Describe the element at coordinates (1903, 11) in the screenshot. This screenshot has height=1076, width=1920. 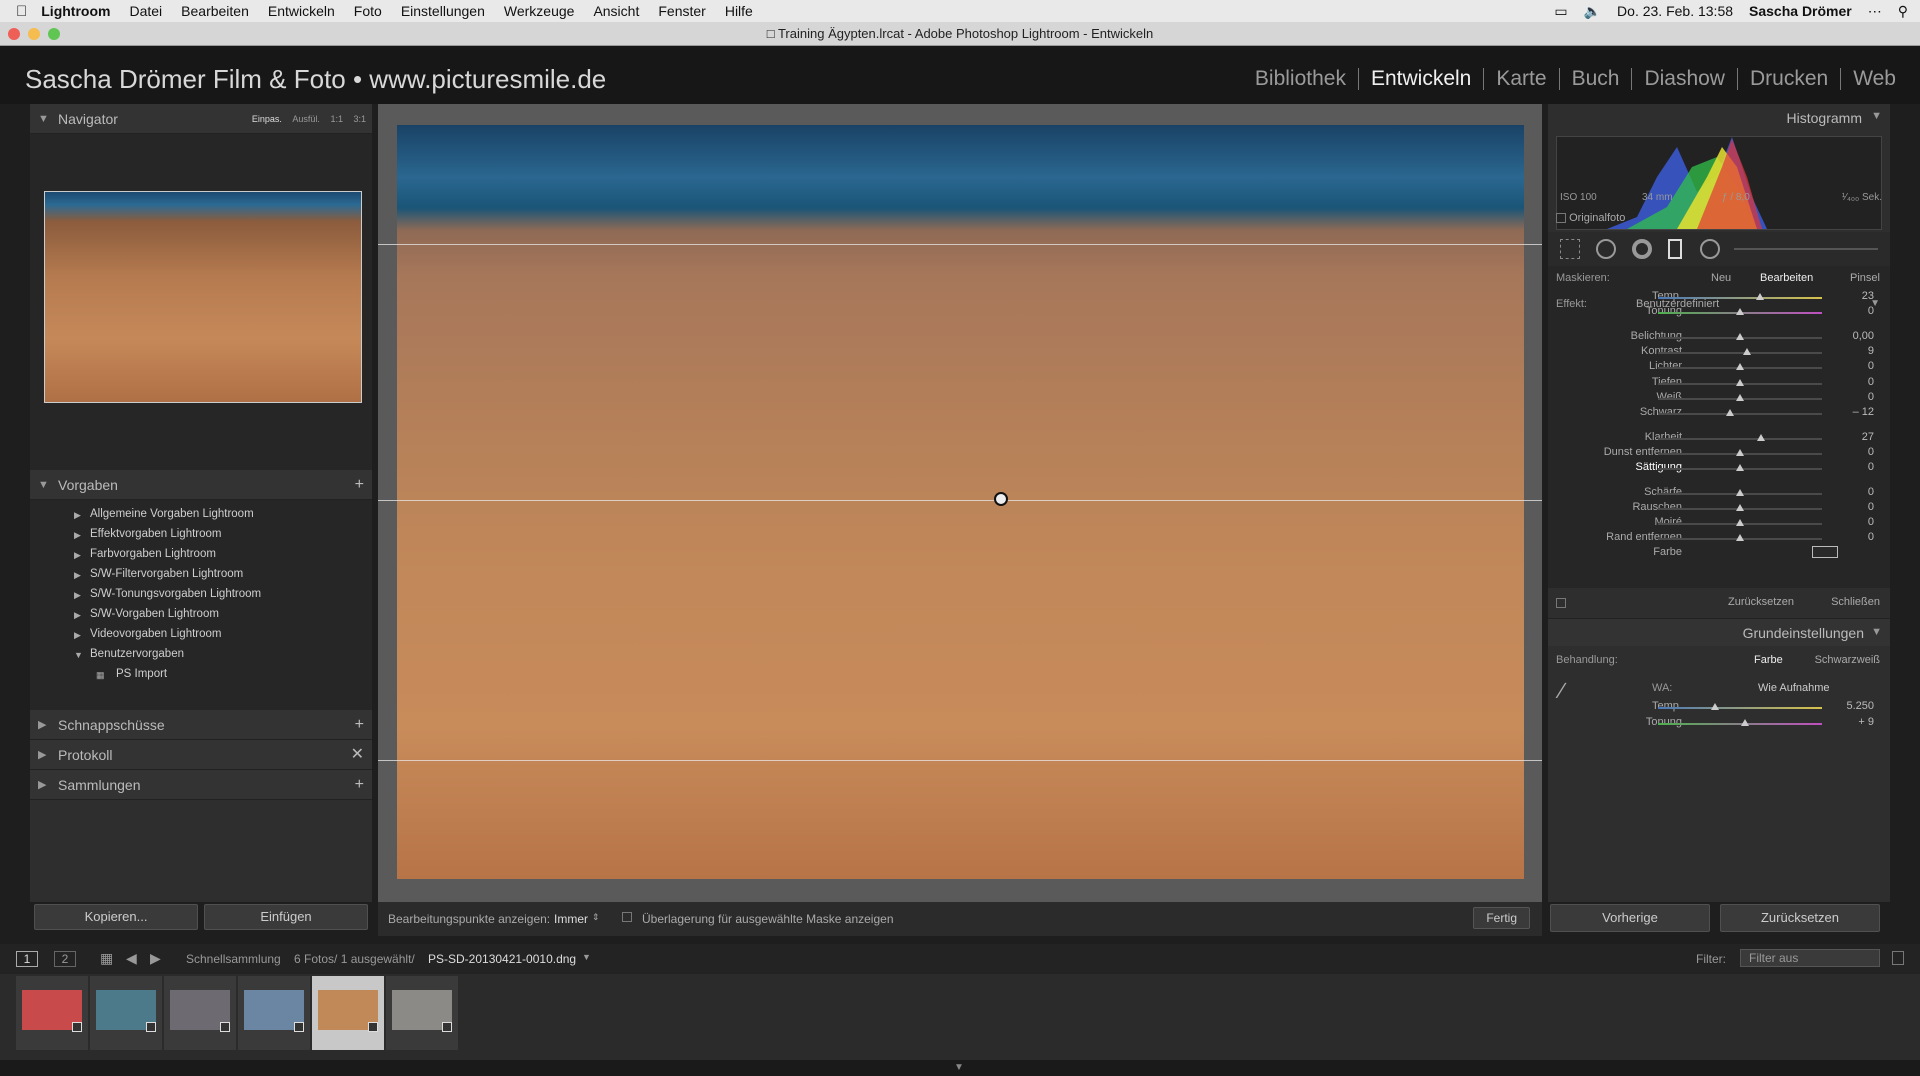
I see `search-icon: ⚲` at that location.